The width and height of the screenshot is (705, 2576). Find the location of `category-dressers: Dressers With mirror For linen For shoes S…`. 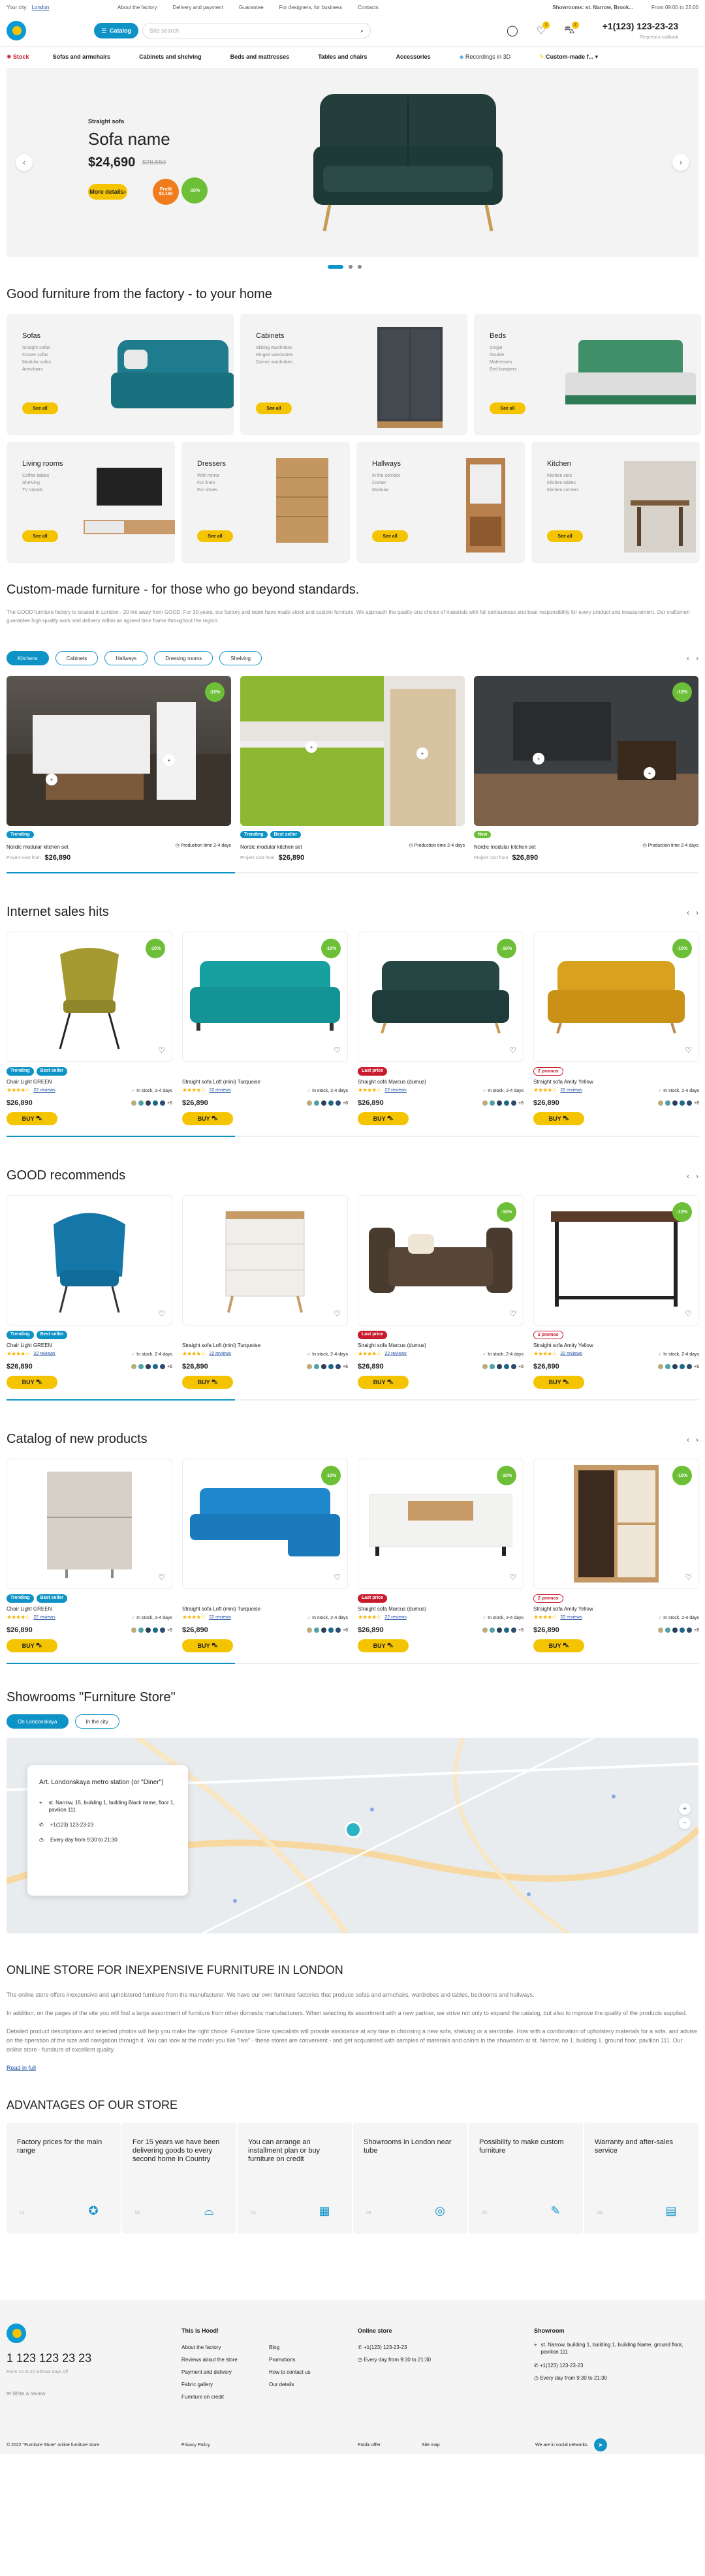

category-dressers: Dressers With mirror For linen For shoes S… is located at coordinates (265, 503).